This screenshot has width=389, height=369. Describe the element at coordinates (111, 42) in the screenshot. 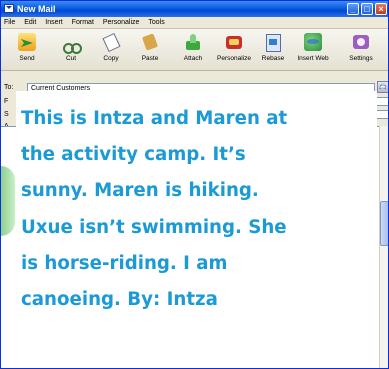

I see `copy-icon` at that location.